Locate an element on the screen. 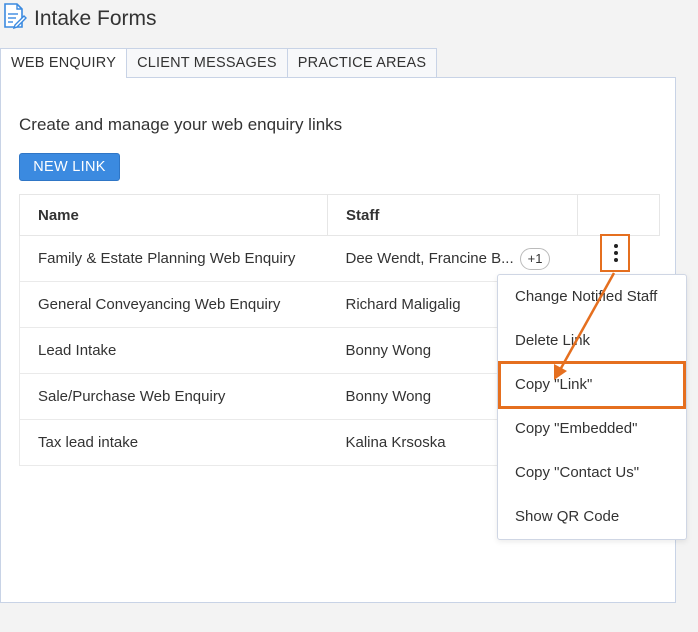 The width and height of the screenshot is (698, 632). menu-item-copy-link: Copy "Link" is located at coordinates (592, 385).